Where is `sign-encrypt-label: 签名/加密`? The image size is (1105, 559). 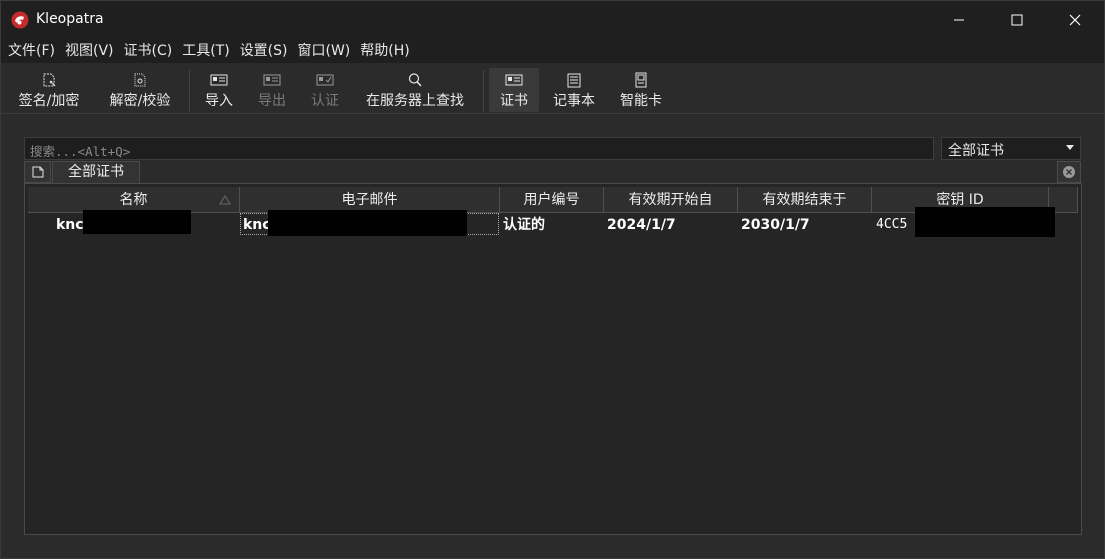
sign-encrypt-label: 签名/加密 is located at coordinates (49, 101).